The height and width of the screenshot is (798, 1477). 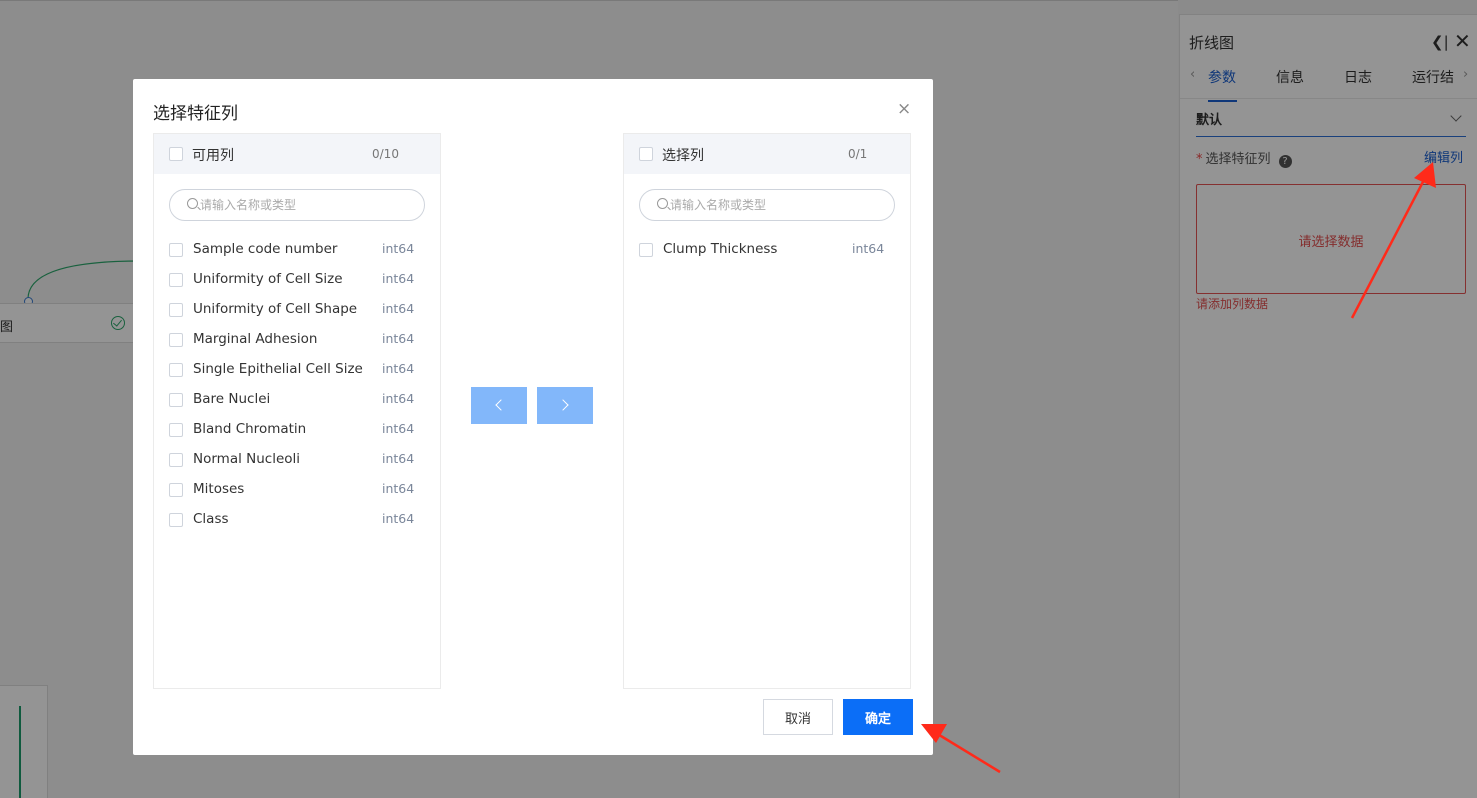 I want to click on cancel-button: 取消, so click(x=798, y=717).